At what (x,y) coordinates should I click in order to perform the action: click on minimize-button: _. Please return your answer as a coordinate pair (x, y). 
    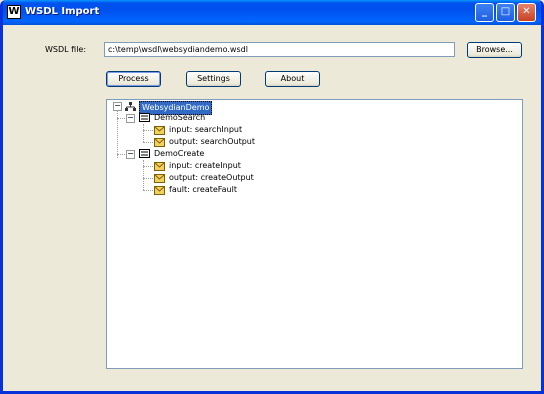
    Looking at the image, I should click on (484, 12).